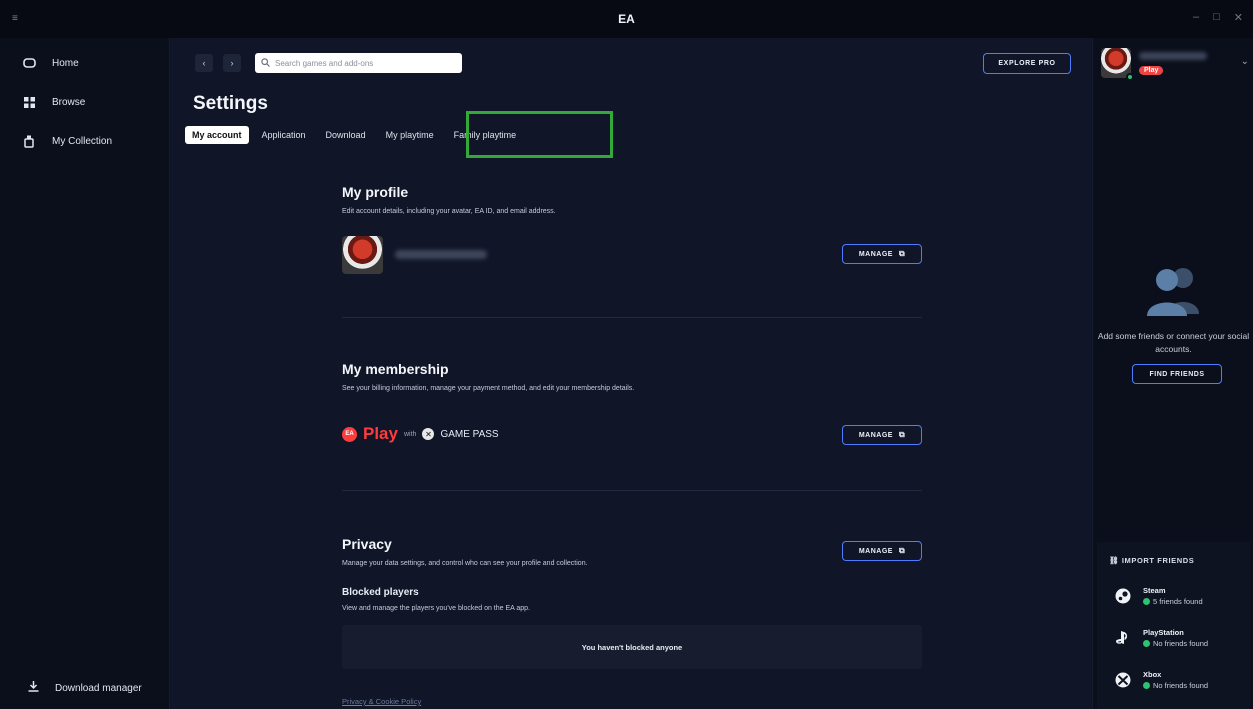 The image size is (1253, 709). I want to click on link-icon: ⛓, so click(1115, 560).